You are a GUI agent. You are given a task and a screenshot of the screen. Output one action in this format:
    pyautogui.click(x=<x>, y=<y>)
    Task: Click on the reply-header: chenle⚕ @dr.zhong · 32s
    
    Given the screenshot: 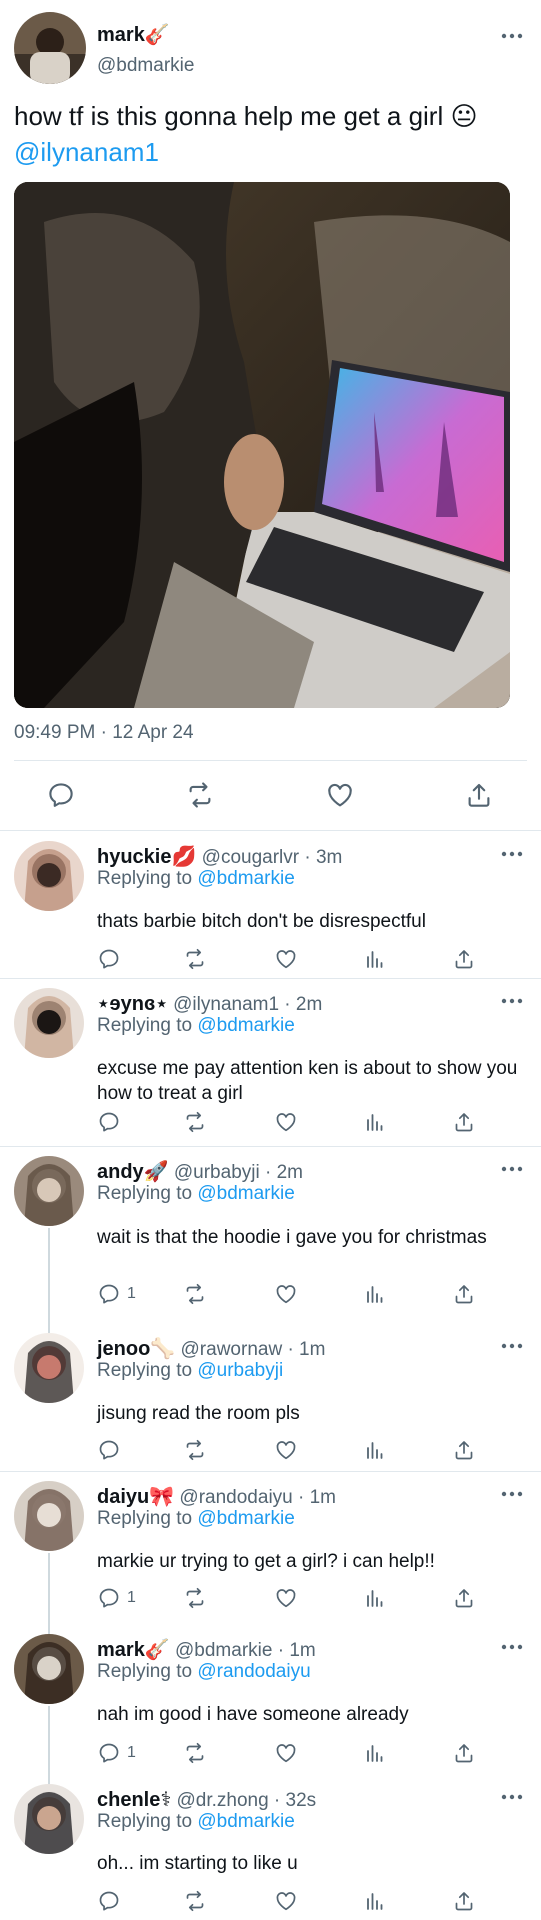 What is the action you would take?
    pyautogui.click(x=206, y=1799)
    